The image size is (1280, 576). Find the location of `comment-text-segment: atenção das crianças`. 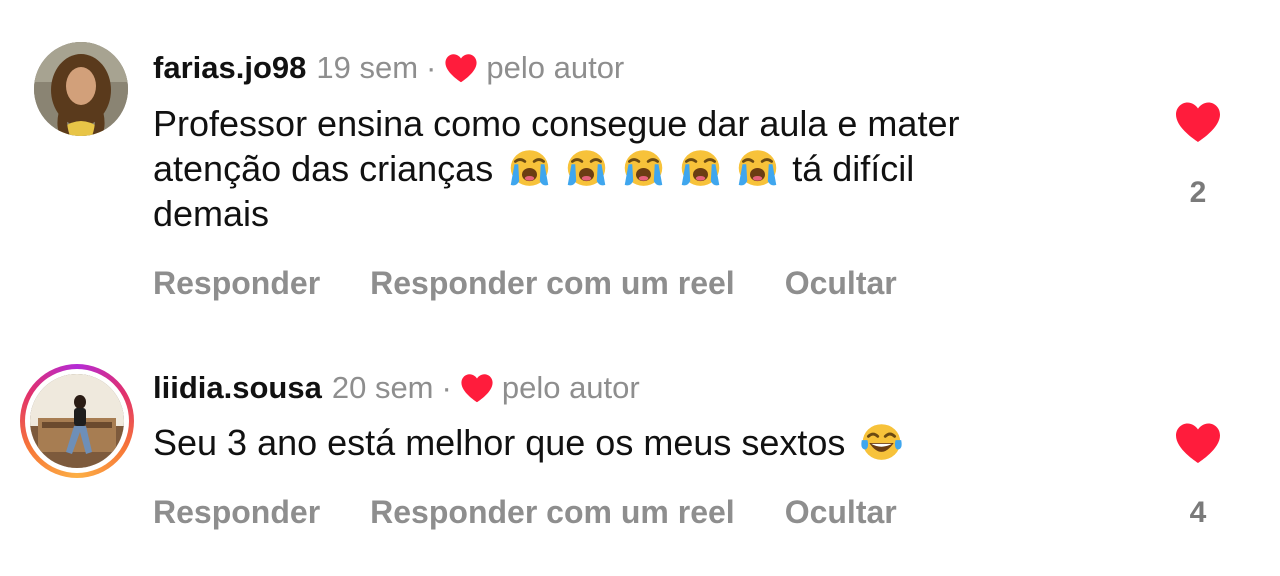

comment-text-segment: atenção das crianças is located at coordinates (323, 168).